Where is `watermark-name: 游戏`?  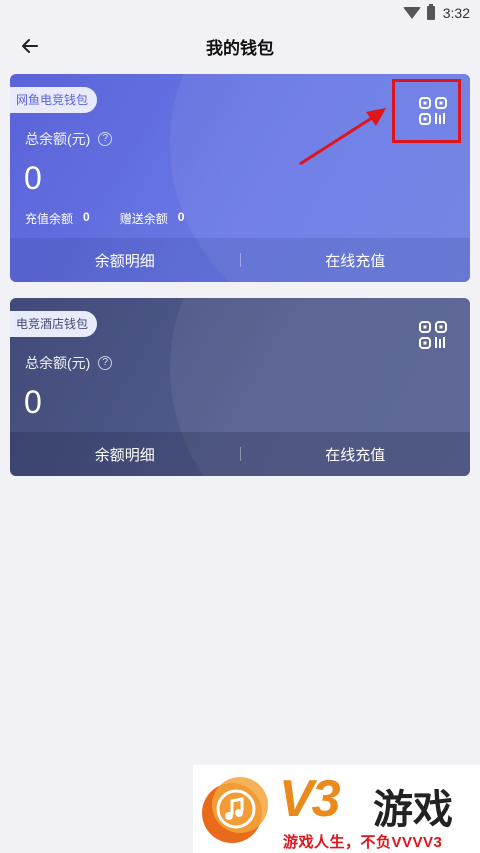
watermark-name: 游戏 is located at coordinates (413, 810).